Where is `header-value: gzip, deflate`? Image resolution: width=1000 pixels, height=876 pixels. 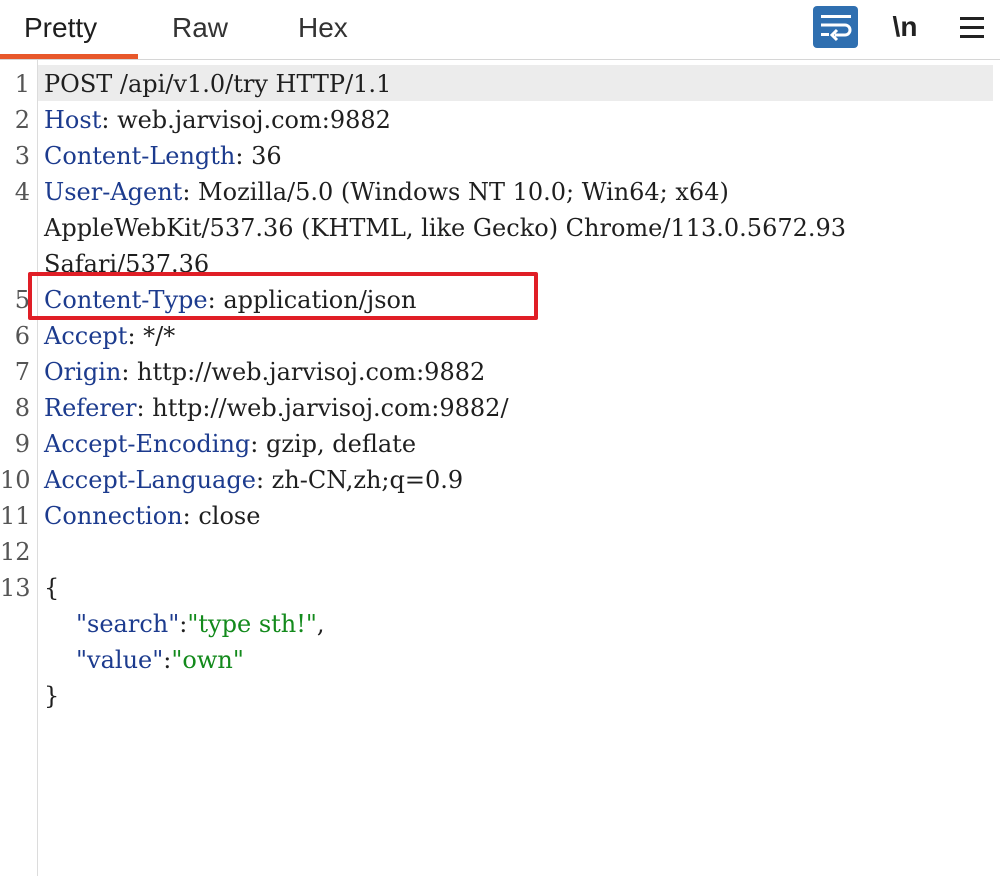
header-value: gzip, deflate is located at coordinates (341, 444).